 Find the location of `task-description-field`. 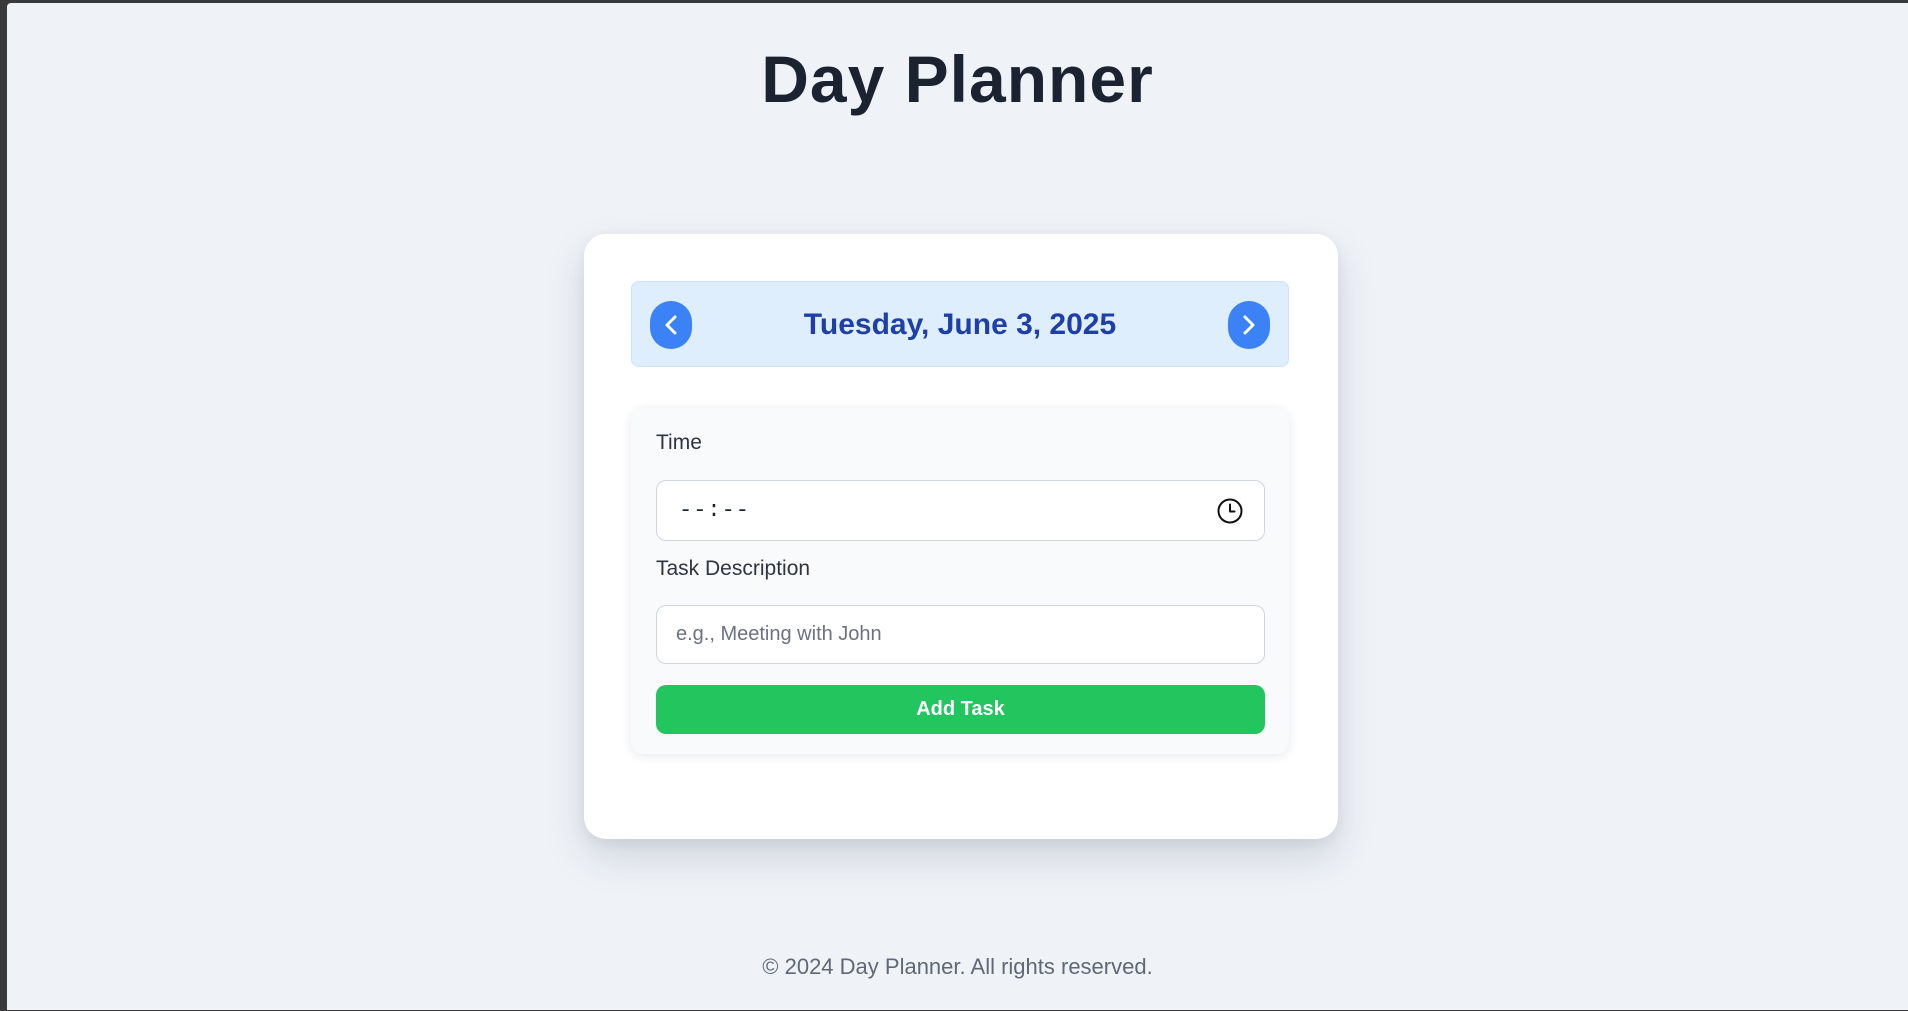

task-description-field is located at coordinates (960, 634).